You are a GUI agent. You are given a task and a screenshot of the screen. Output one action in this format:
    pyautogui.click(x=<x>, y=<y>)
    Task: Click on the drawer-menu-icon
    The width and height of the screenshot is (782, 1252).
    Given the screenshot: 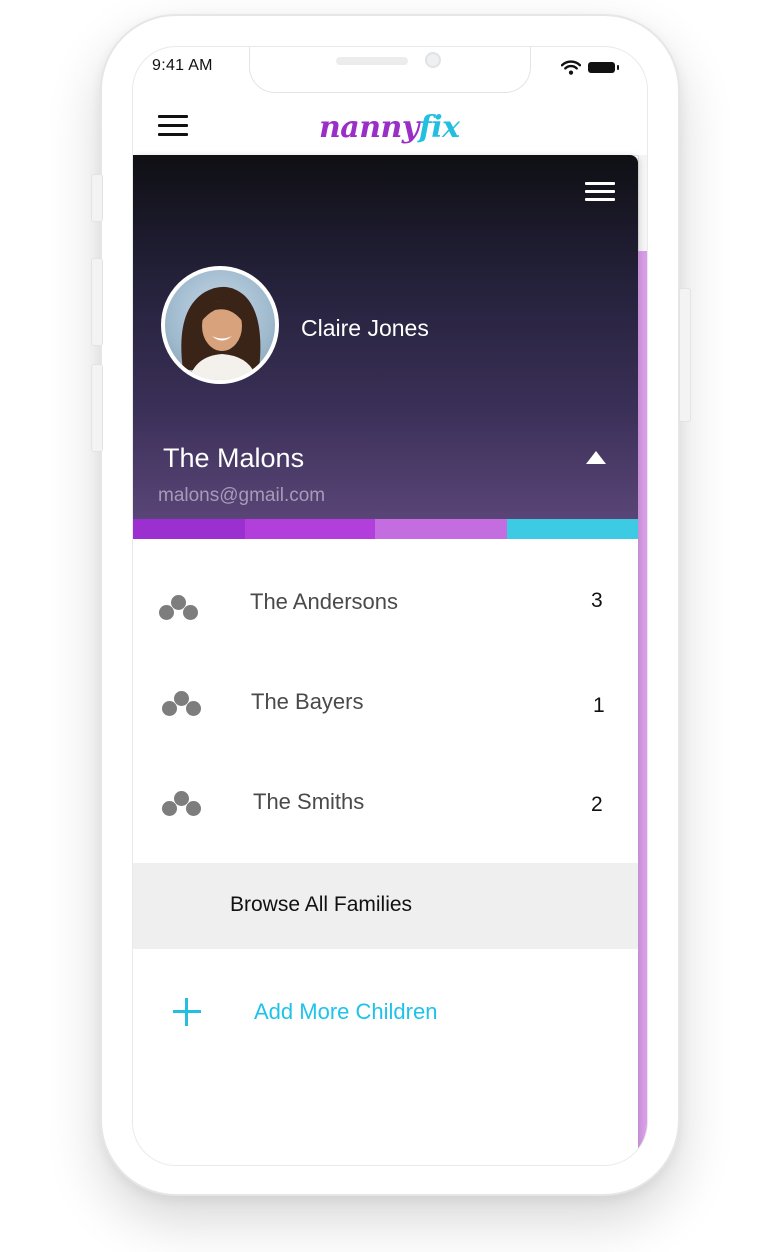 What is the action you would take?
    pyautogui.click(x=600, y=193)
    